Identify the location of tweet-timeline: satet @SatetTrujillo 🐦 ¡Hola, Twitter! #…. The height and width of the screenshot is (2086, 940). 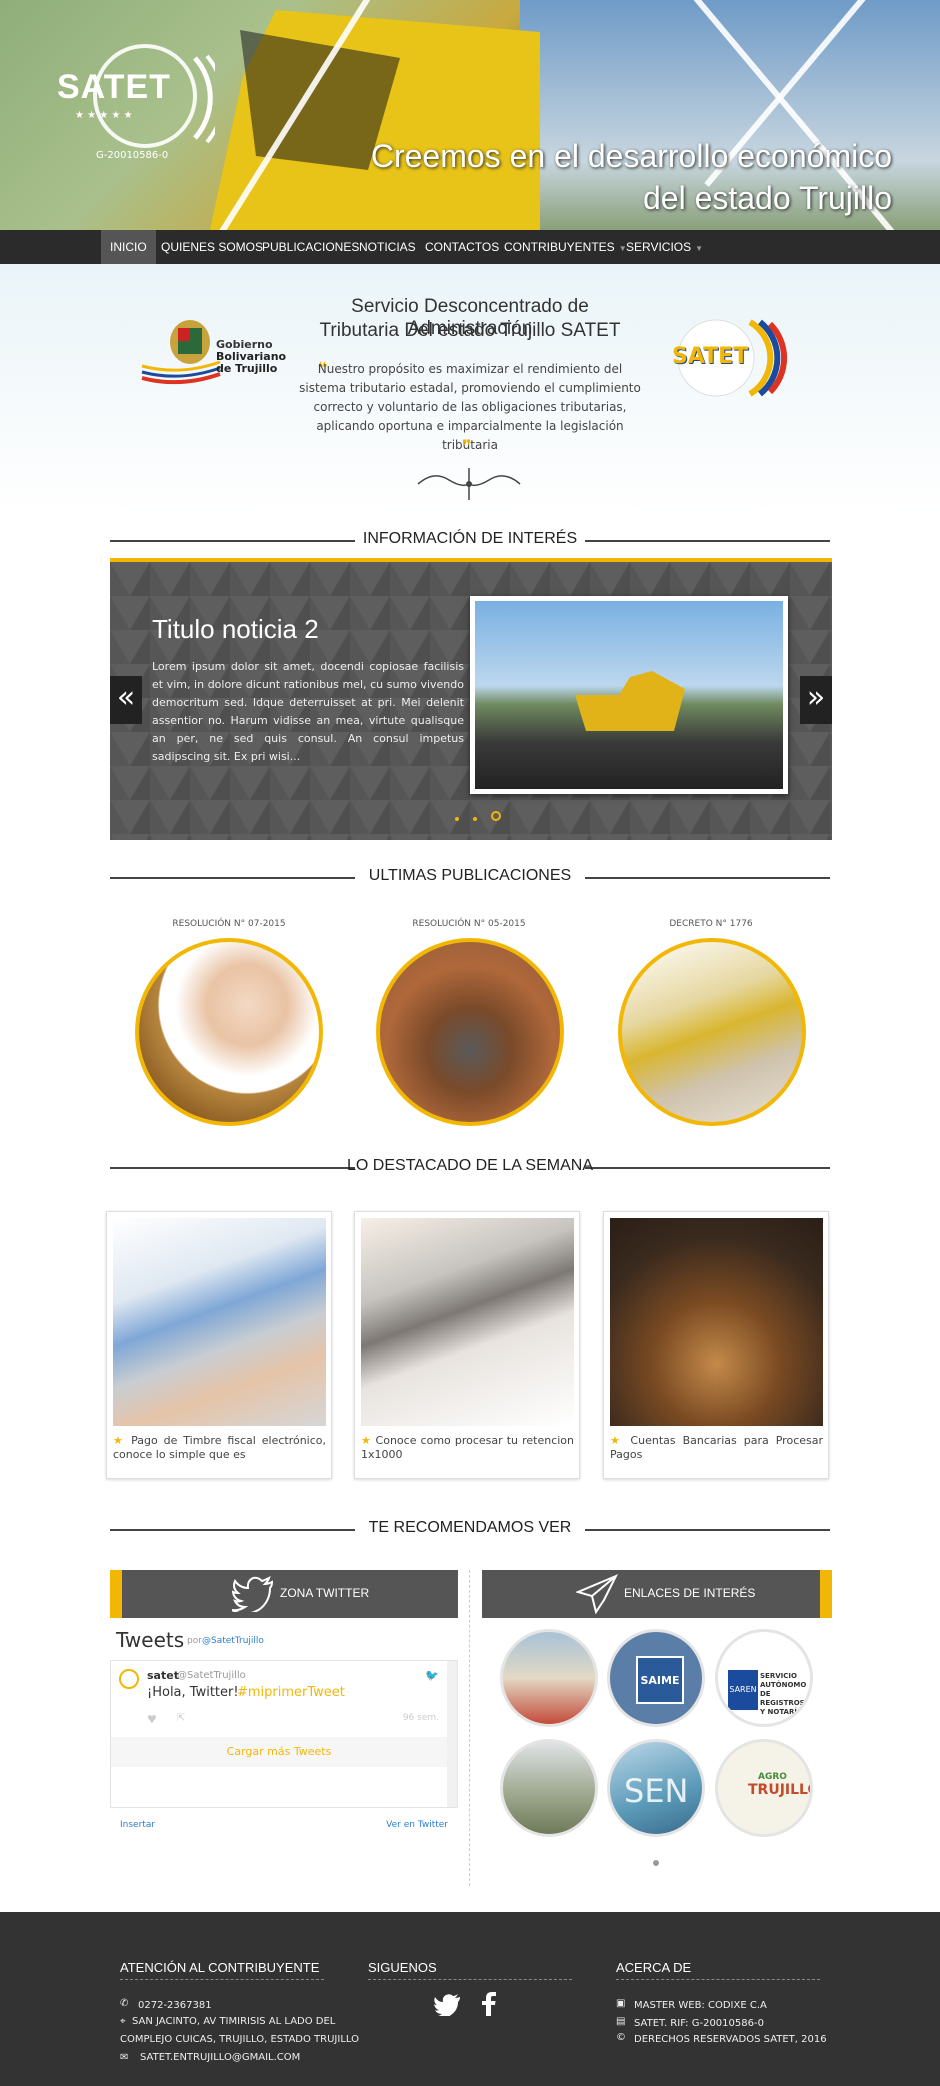
(284, 1734).